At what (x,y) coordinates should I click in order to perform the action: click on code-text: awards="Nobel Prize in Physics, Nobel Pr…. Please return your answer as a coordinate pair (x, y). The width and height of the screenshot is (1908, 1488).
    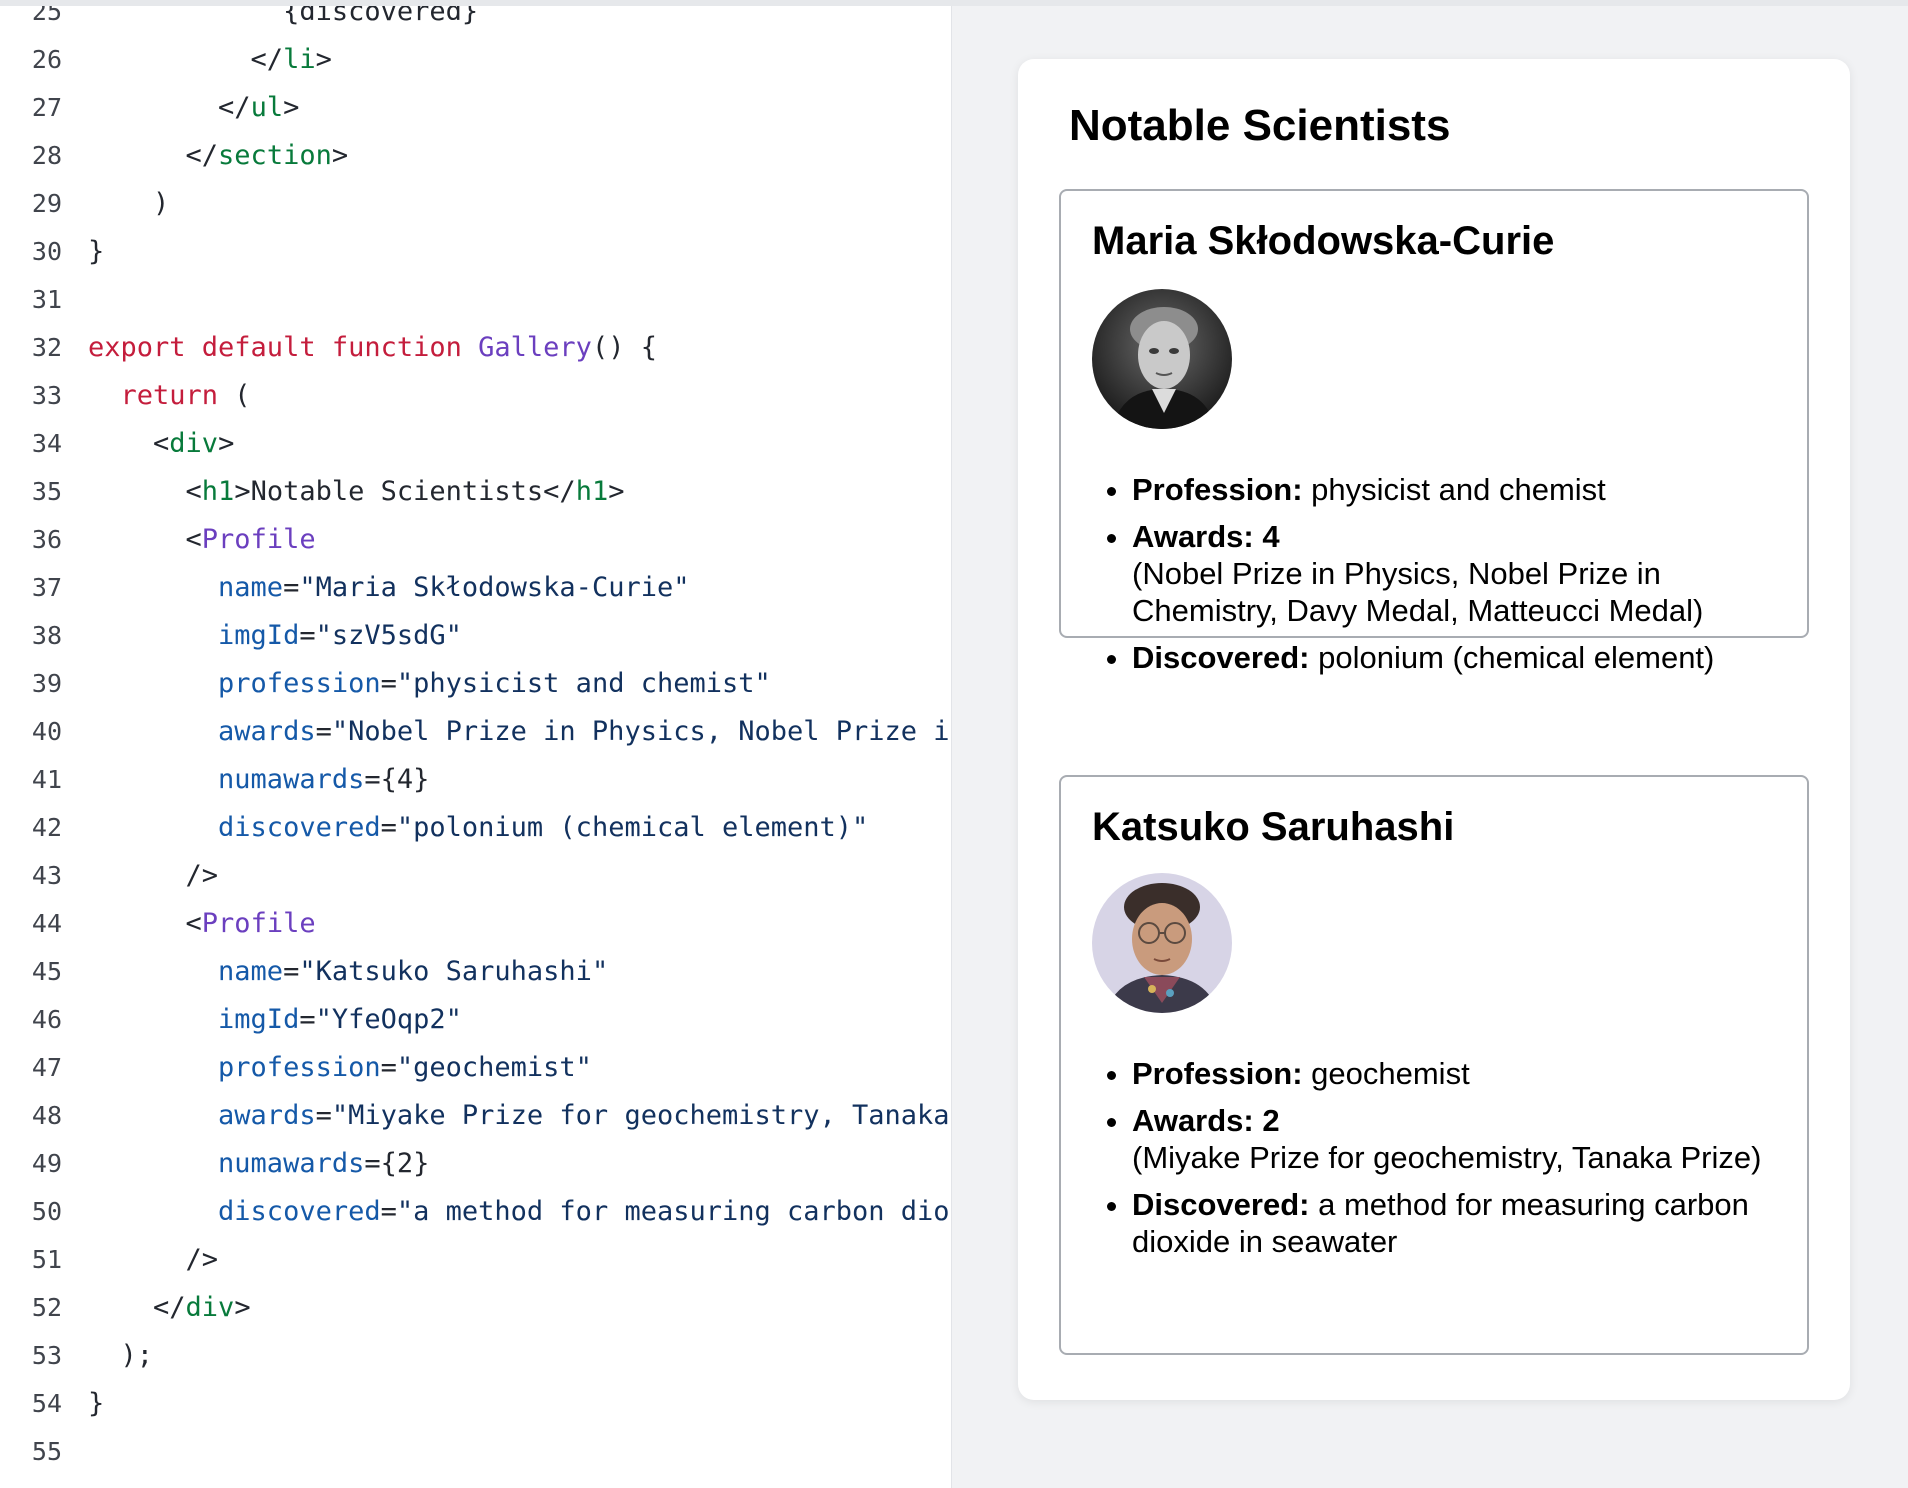
    Looking at the image, I should click on (519, 732).